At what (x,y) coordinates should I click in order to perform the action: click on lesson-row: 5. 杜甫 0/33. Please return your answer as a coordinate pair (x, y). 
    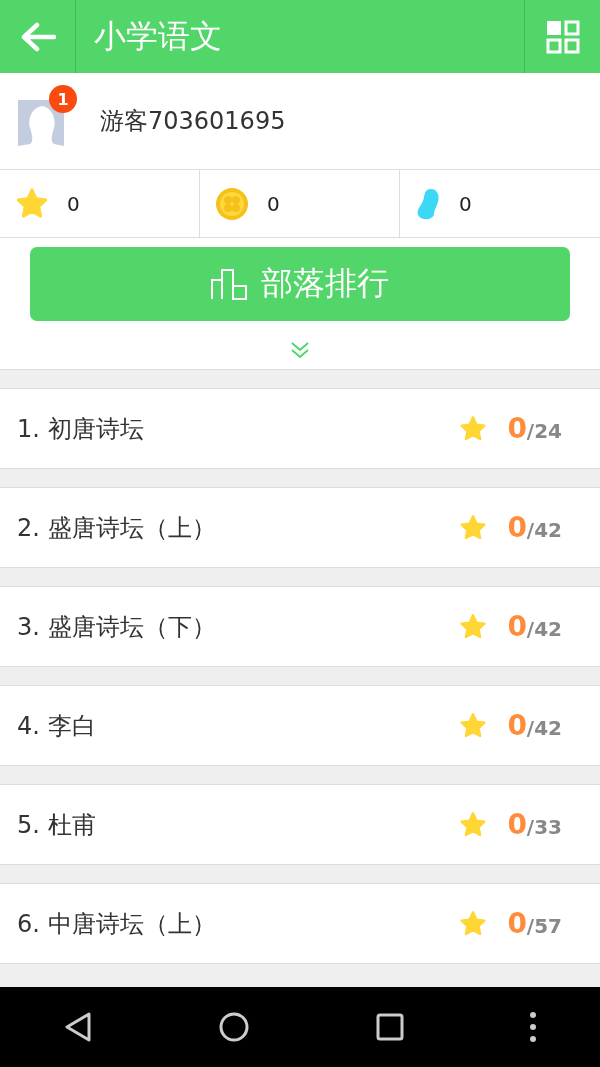
    Looking at the image, I should click on (300, 824).